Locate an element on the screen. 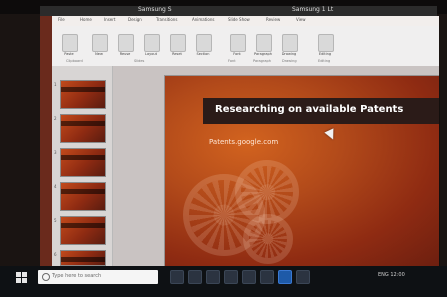  tab-insert: Insert is located at coordinates (109, 19).